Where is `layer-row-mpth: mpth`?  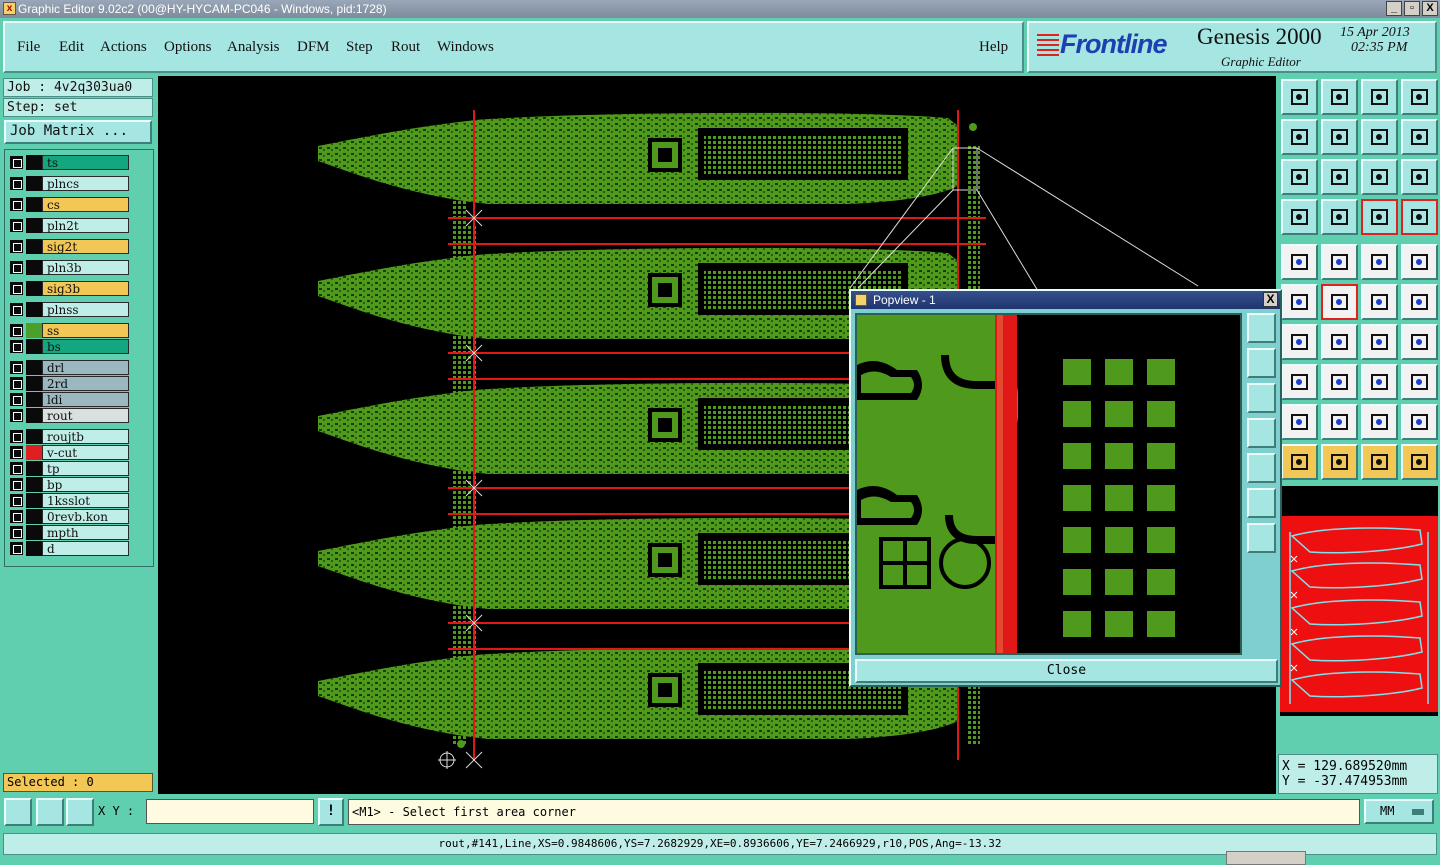
layer-row-mpth: mpth is located at coordinates (68, 532).